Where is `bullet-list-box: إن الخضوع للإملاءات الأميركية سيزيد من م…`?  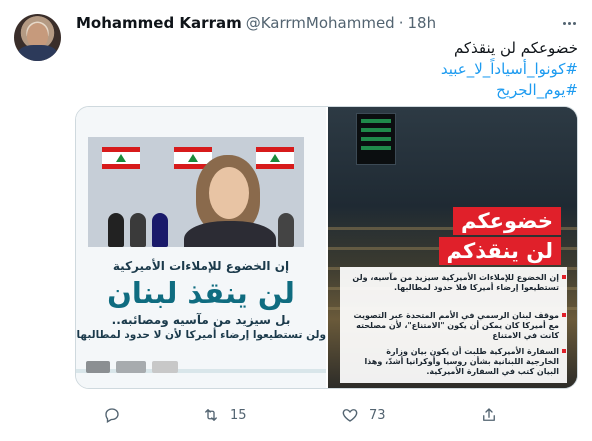 bullet-list-box: إن الخضوع للإملاءات الأميركية سيزيد من م… is located at coordinates (453, 325).